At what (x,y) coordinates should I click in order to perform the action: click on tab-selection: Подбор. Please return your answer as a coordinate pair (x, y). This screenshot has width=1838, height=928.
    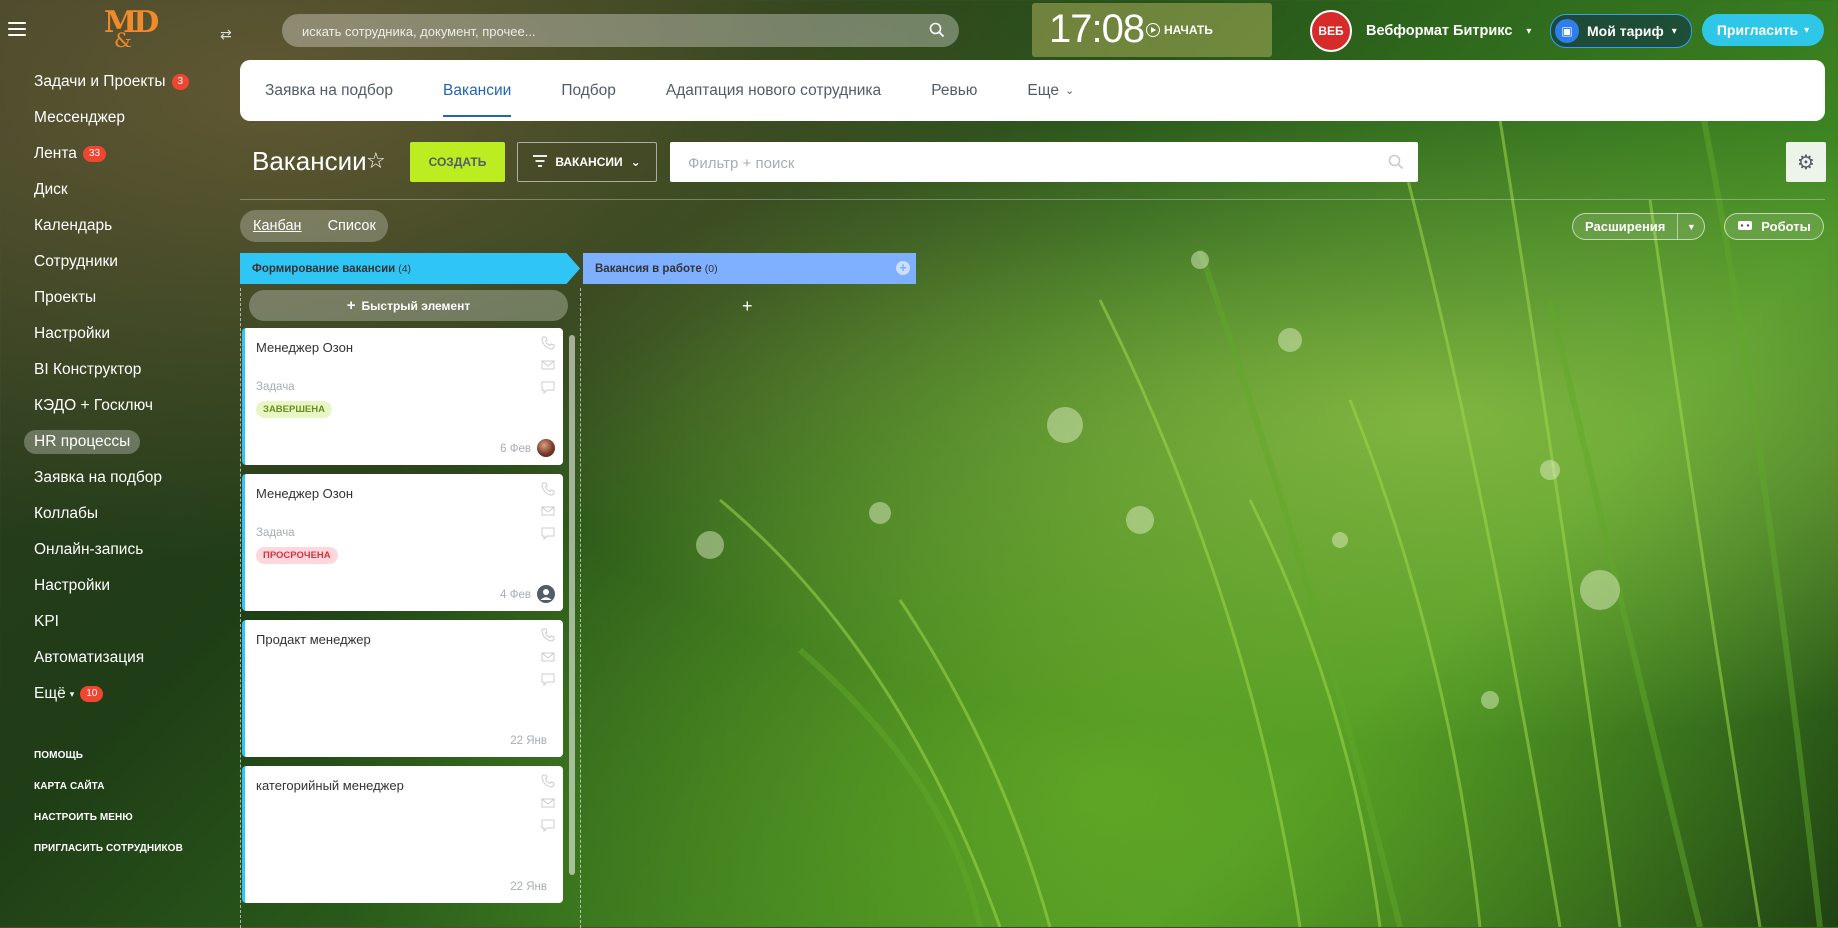
    Looking at the image, I should click on (588, 90).